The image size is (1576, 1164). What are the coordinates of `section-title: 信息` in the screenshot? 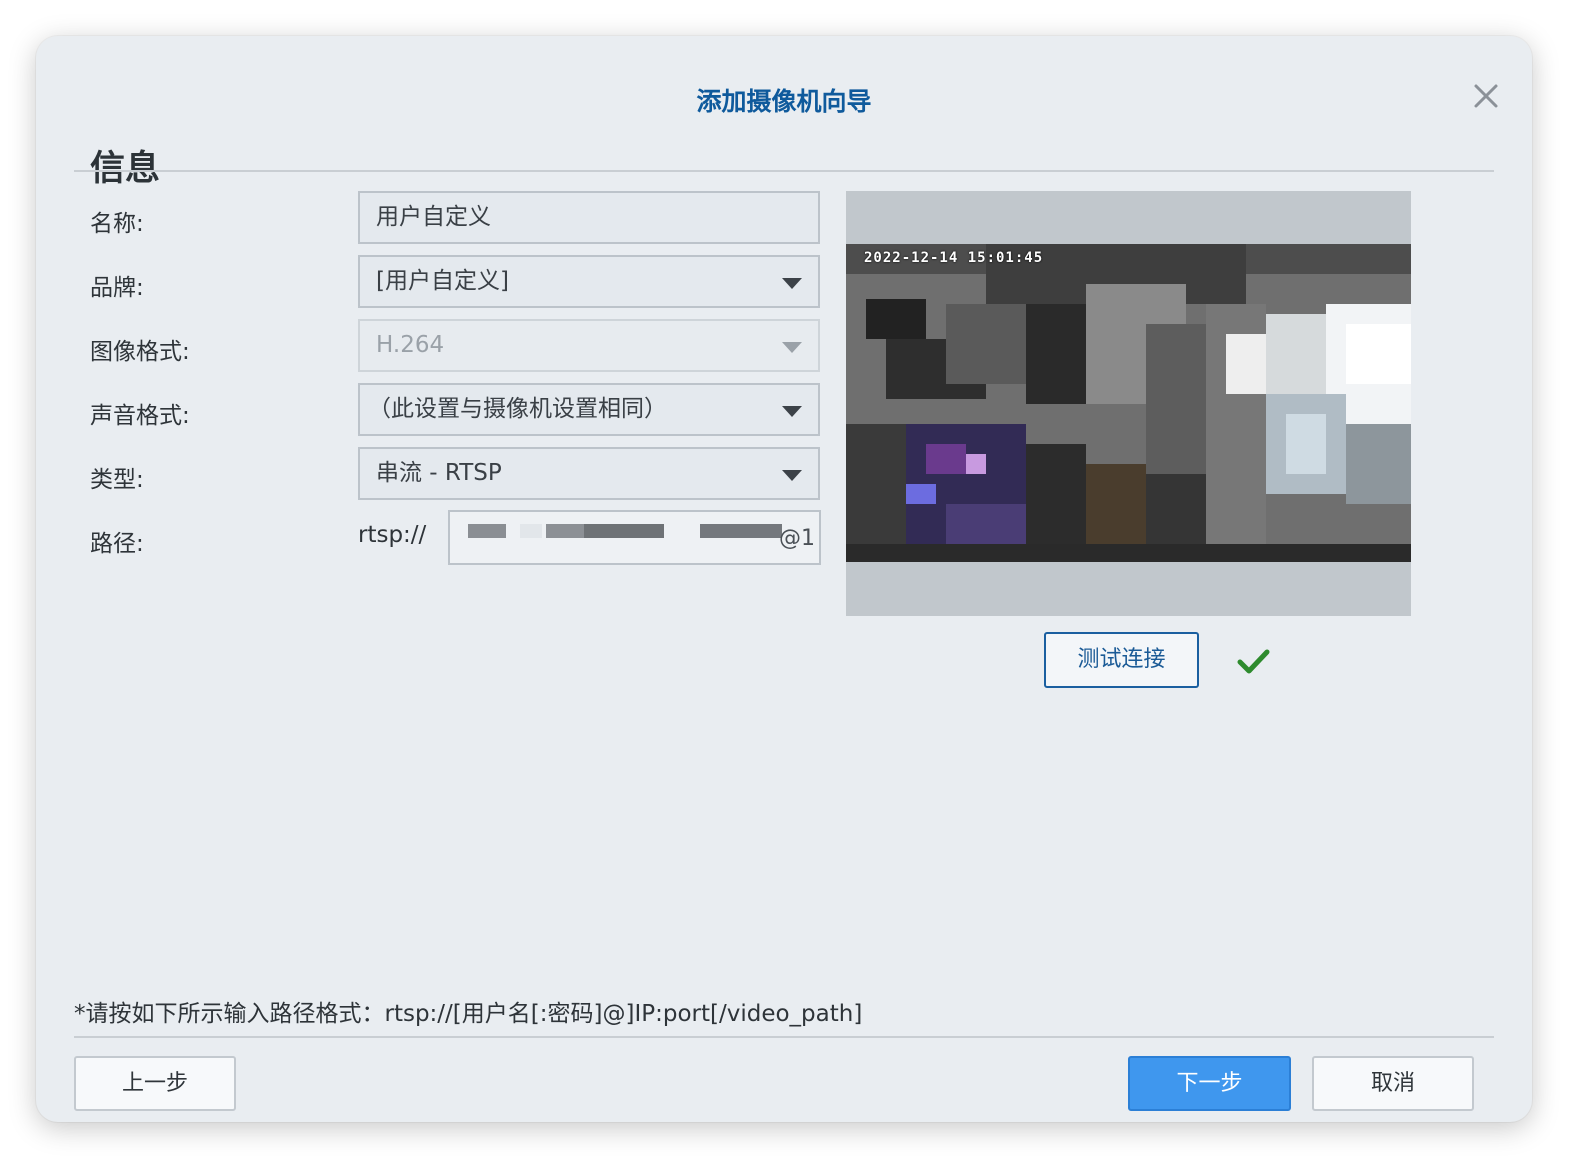 It's located at (125, 169).